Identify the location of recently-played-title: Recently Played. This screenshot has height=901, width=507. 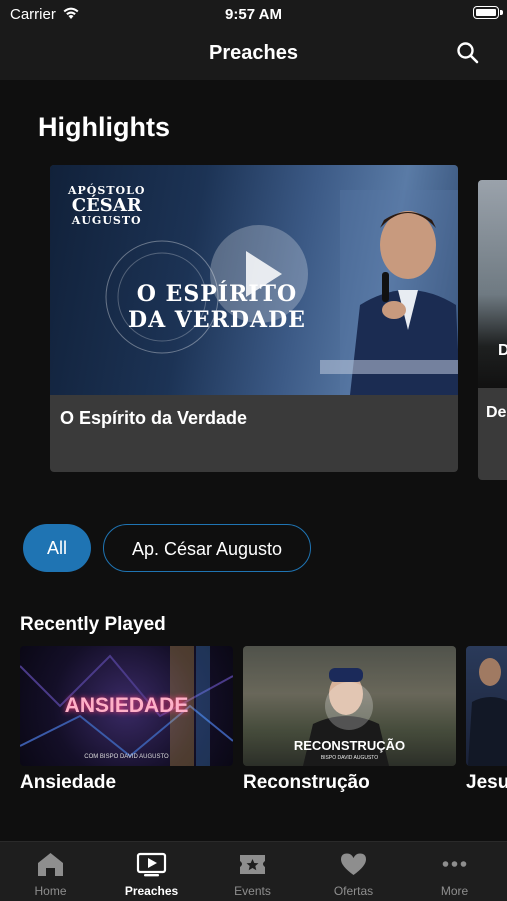
(93, 624).